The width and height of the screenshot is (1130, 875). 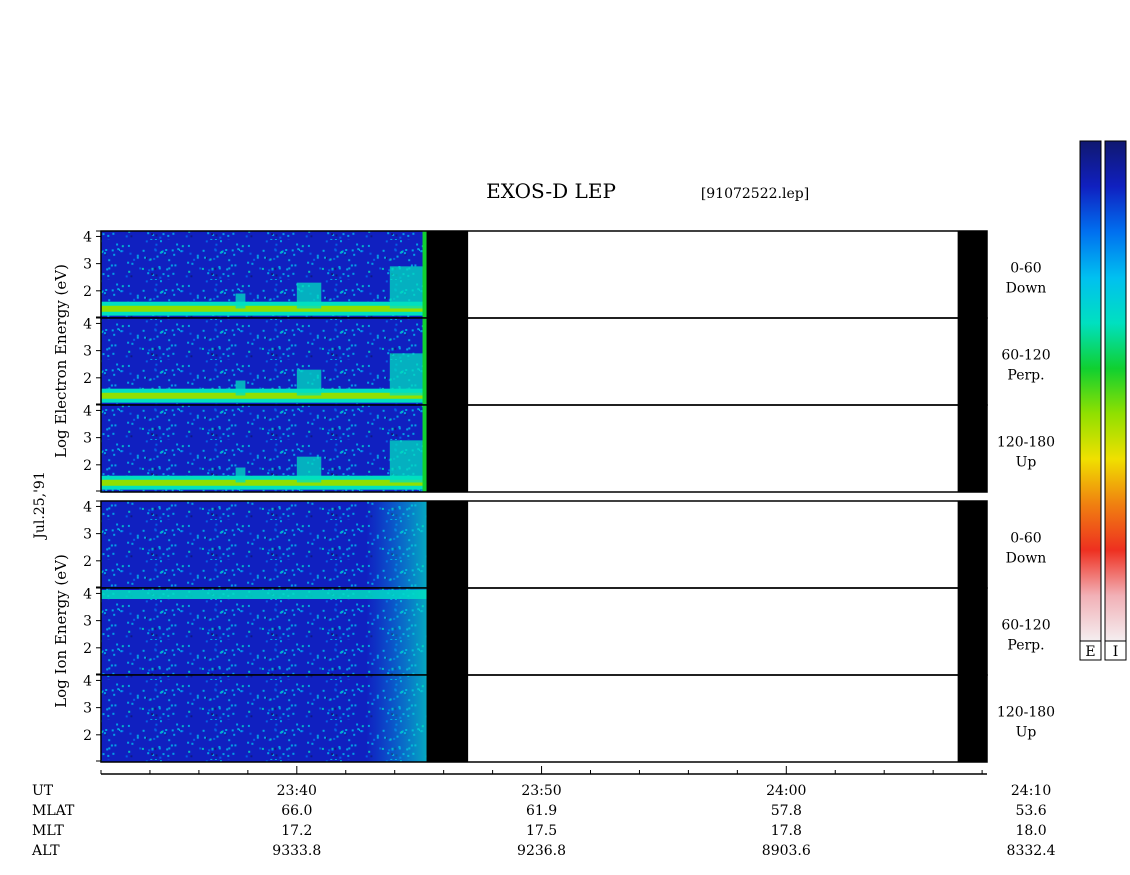 I want to click on panel-electron-1-edge, so click(x=424, y=274).